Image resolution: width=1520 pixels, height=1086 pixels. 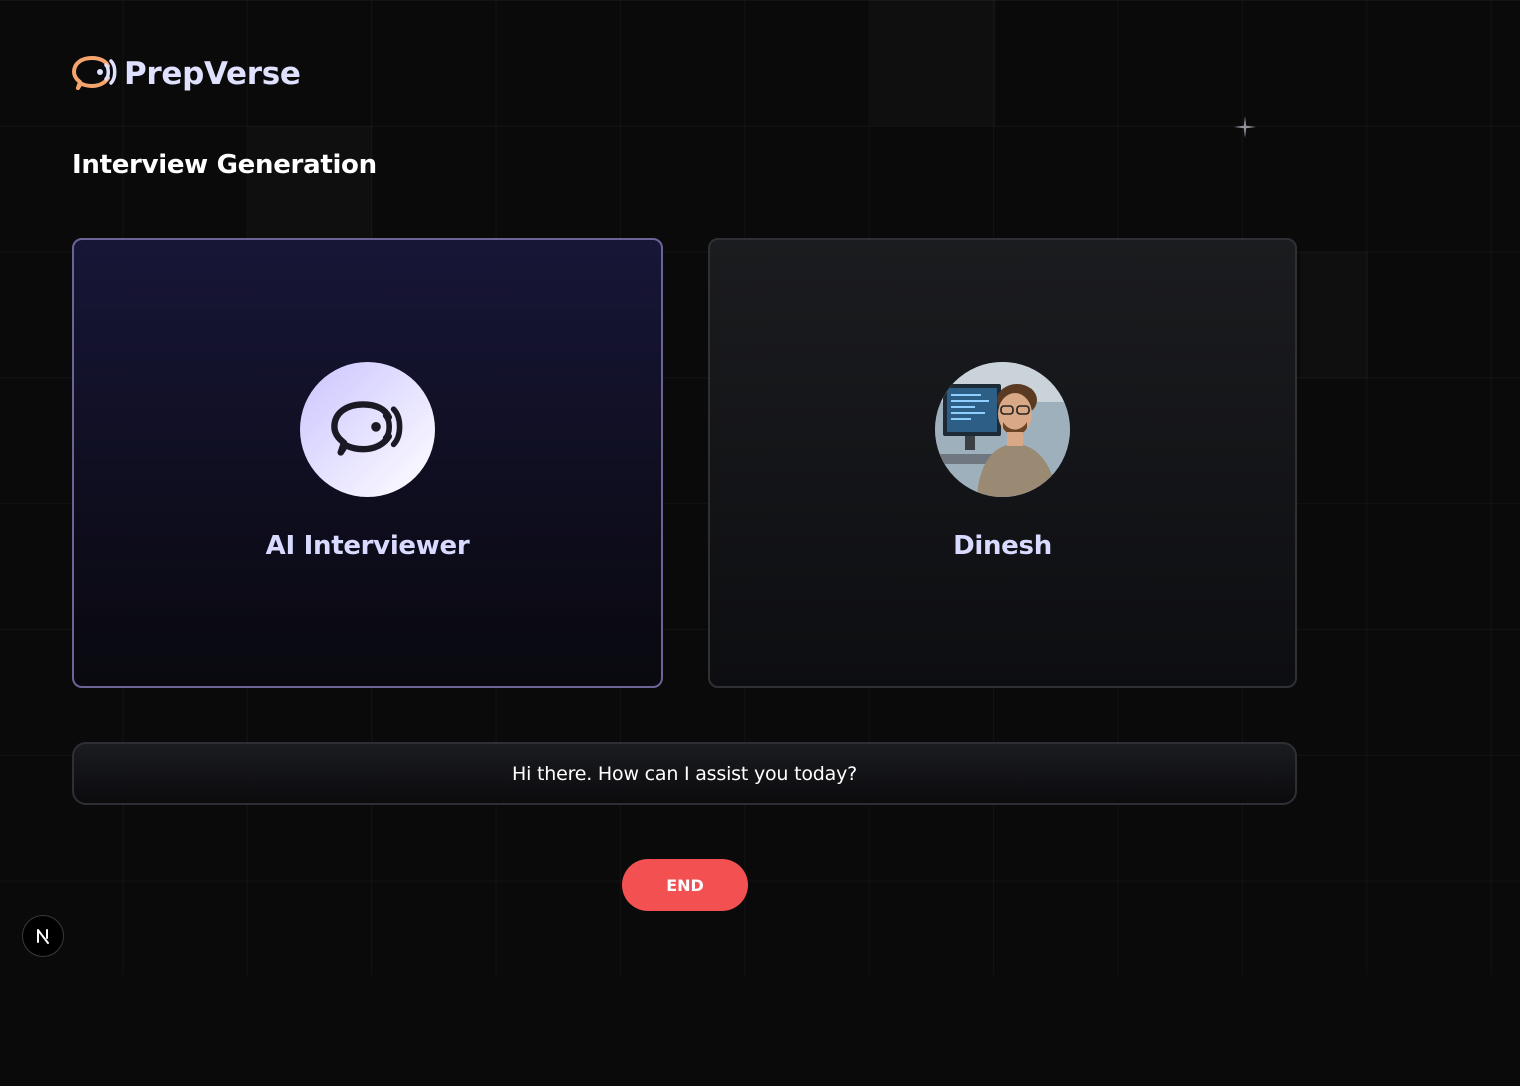 I want to click on transcript-box: Hi there. How can I assist you today?, so click(x=684, y=773).